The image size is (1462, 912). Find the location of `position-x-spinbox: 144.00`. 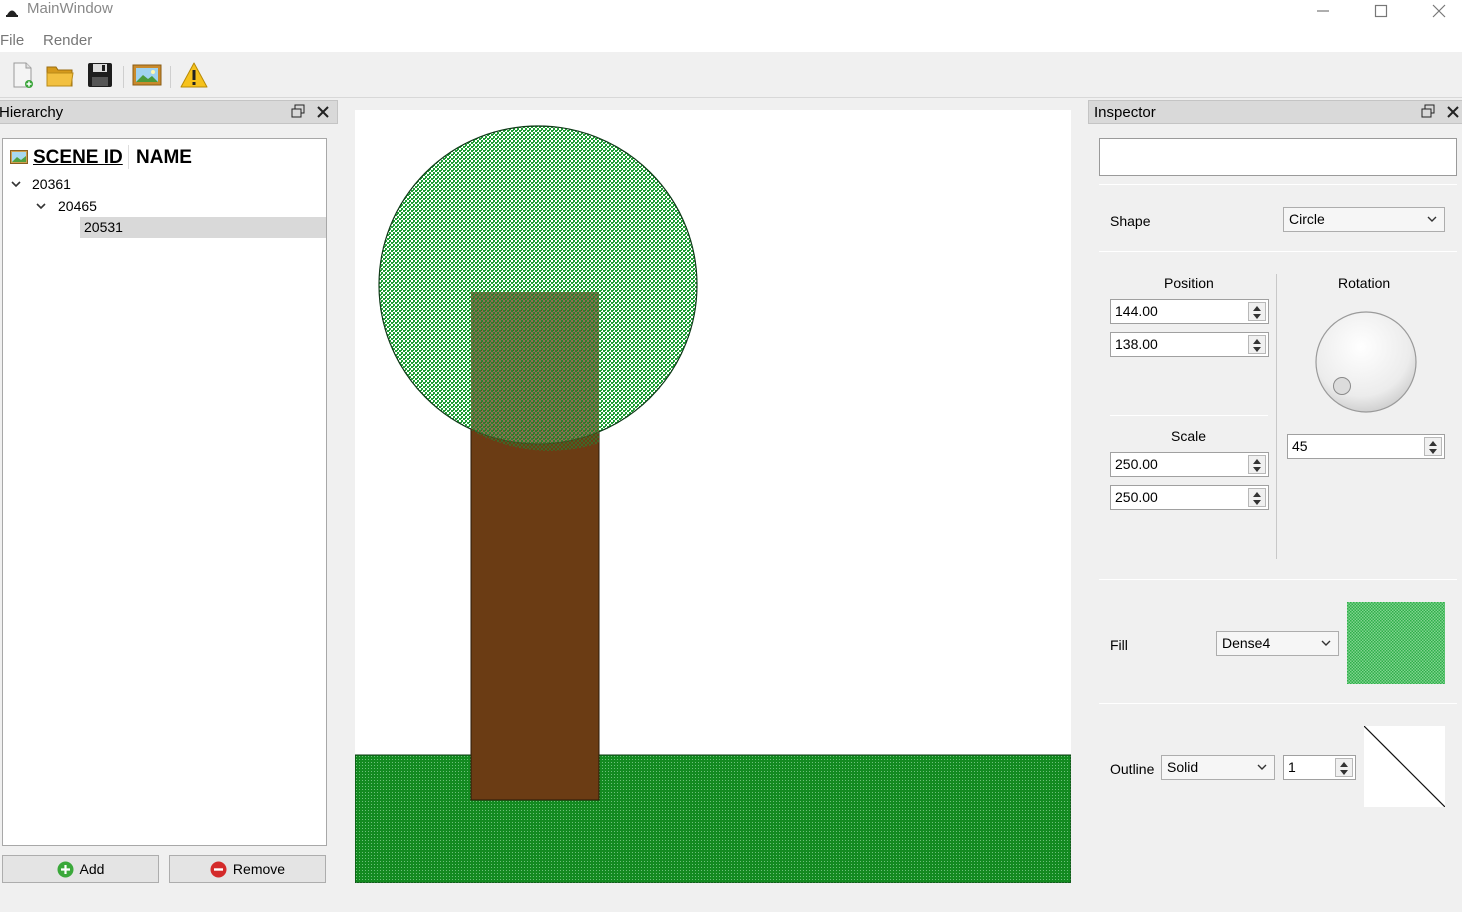

position-x-spinbox: 144.00 is located at coordinates (1189, 311).